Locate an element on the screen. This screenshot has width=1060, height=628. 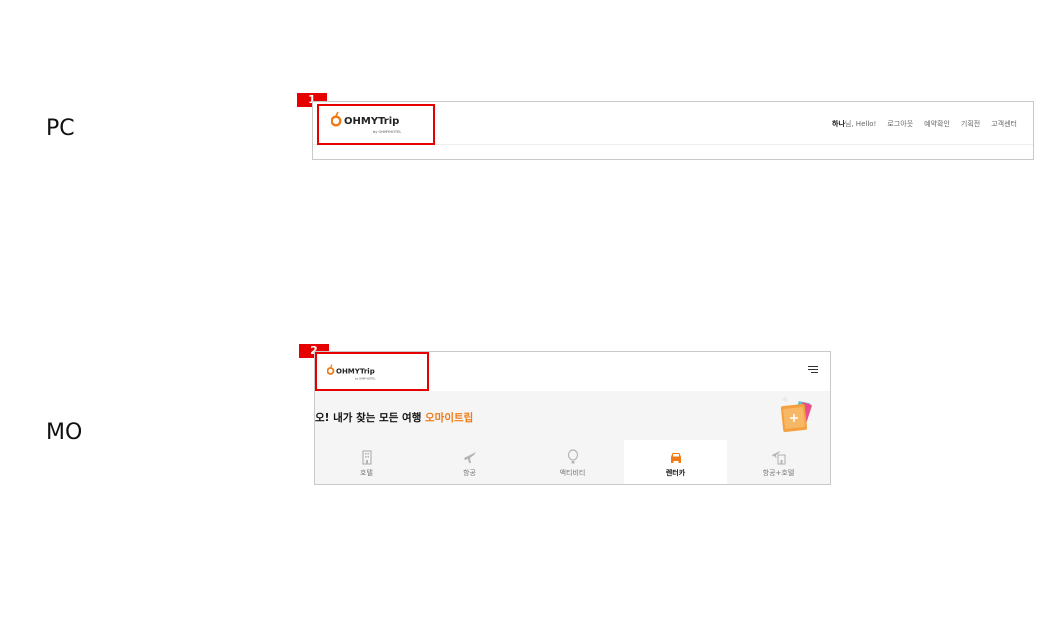
pc-greeting: 하나님, Hello! is located at coordinates (854, 124).